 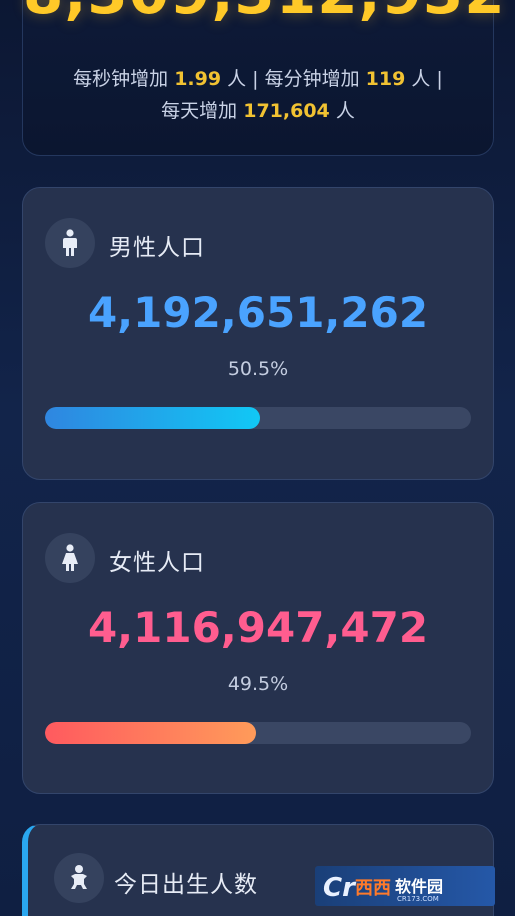 I want to click on rate-second-value: 1.99, so click(x=198, y=79).